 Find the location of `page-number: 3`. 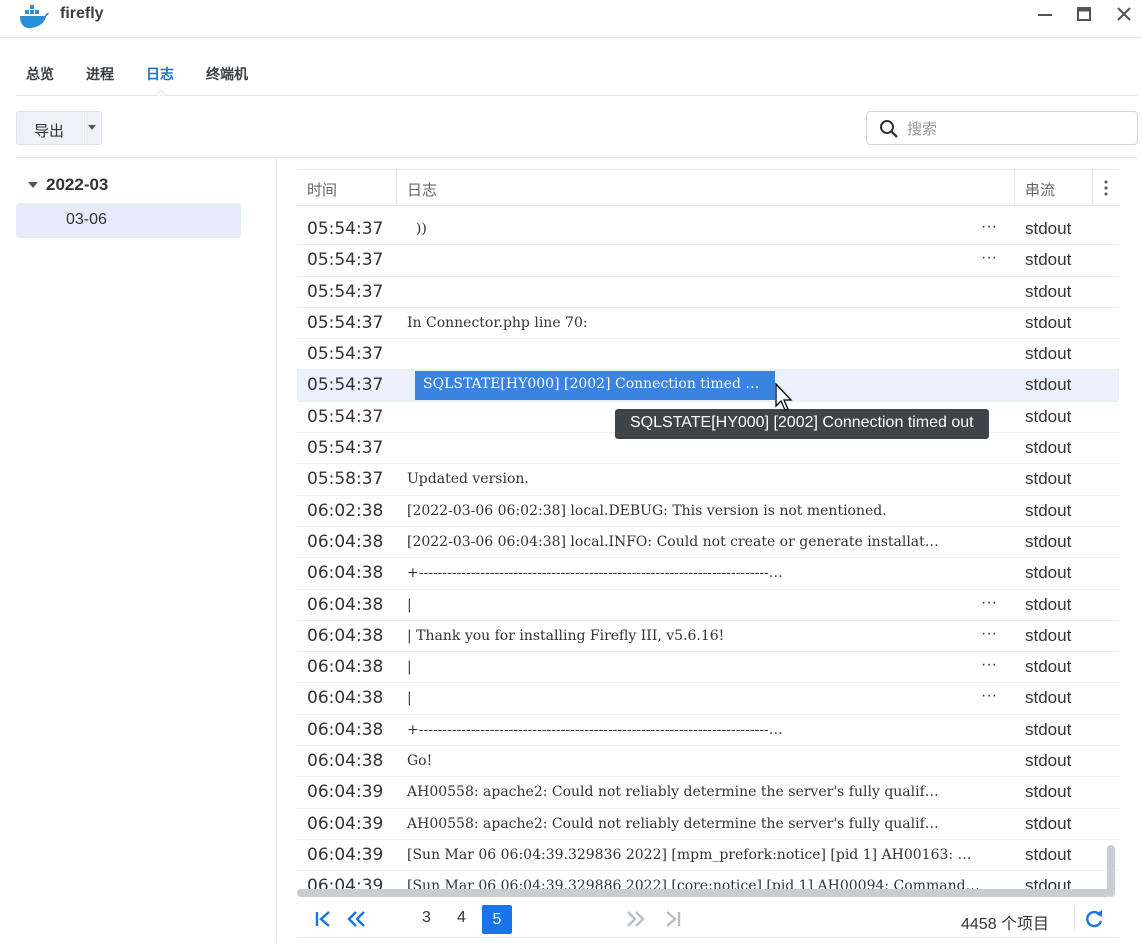

page-number: 3 is located at coordinates (426, 918).